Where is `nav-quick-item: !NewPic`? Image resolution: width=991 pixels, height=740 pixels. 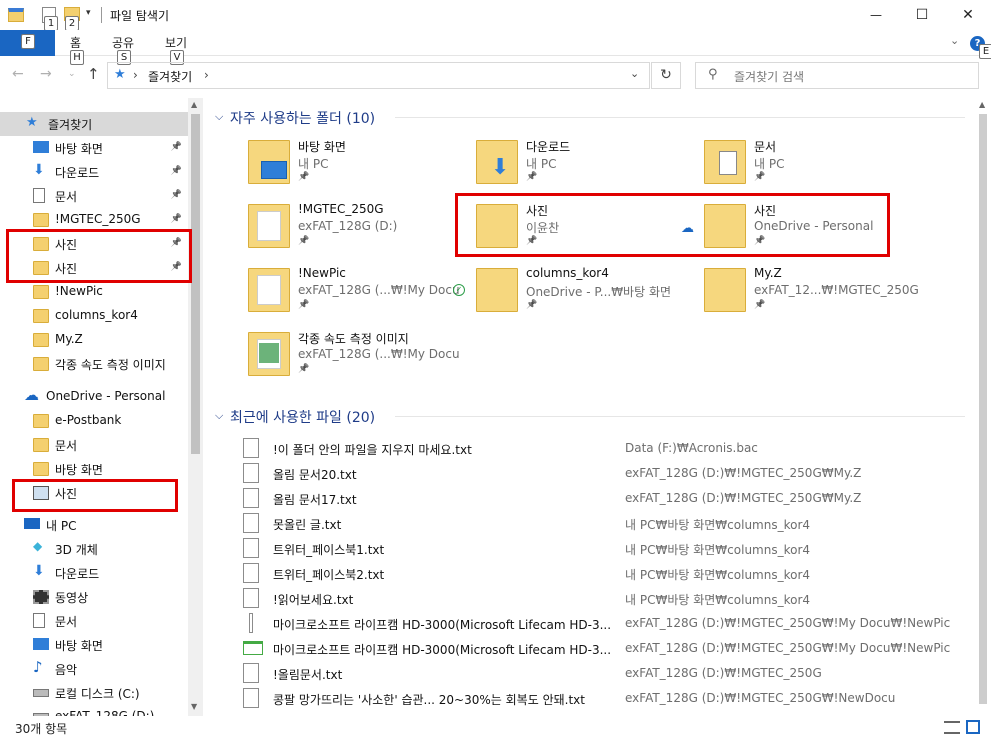
nav-quick-item: !NewPic is located at coordinates (94, 292).